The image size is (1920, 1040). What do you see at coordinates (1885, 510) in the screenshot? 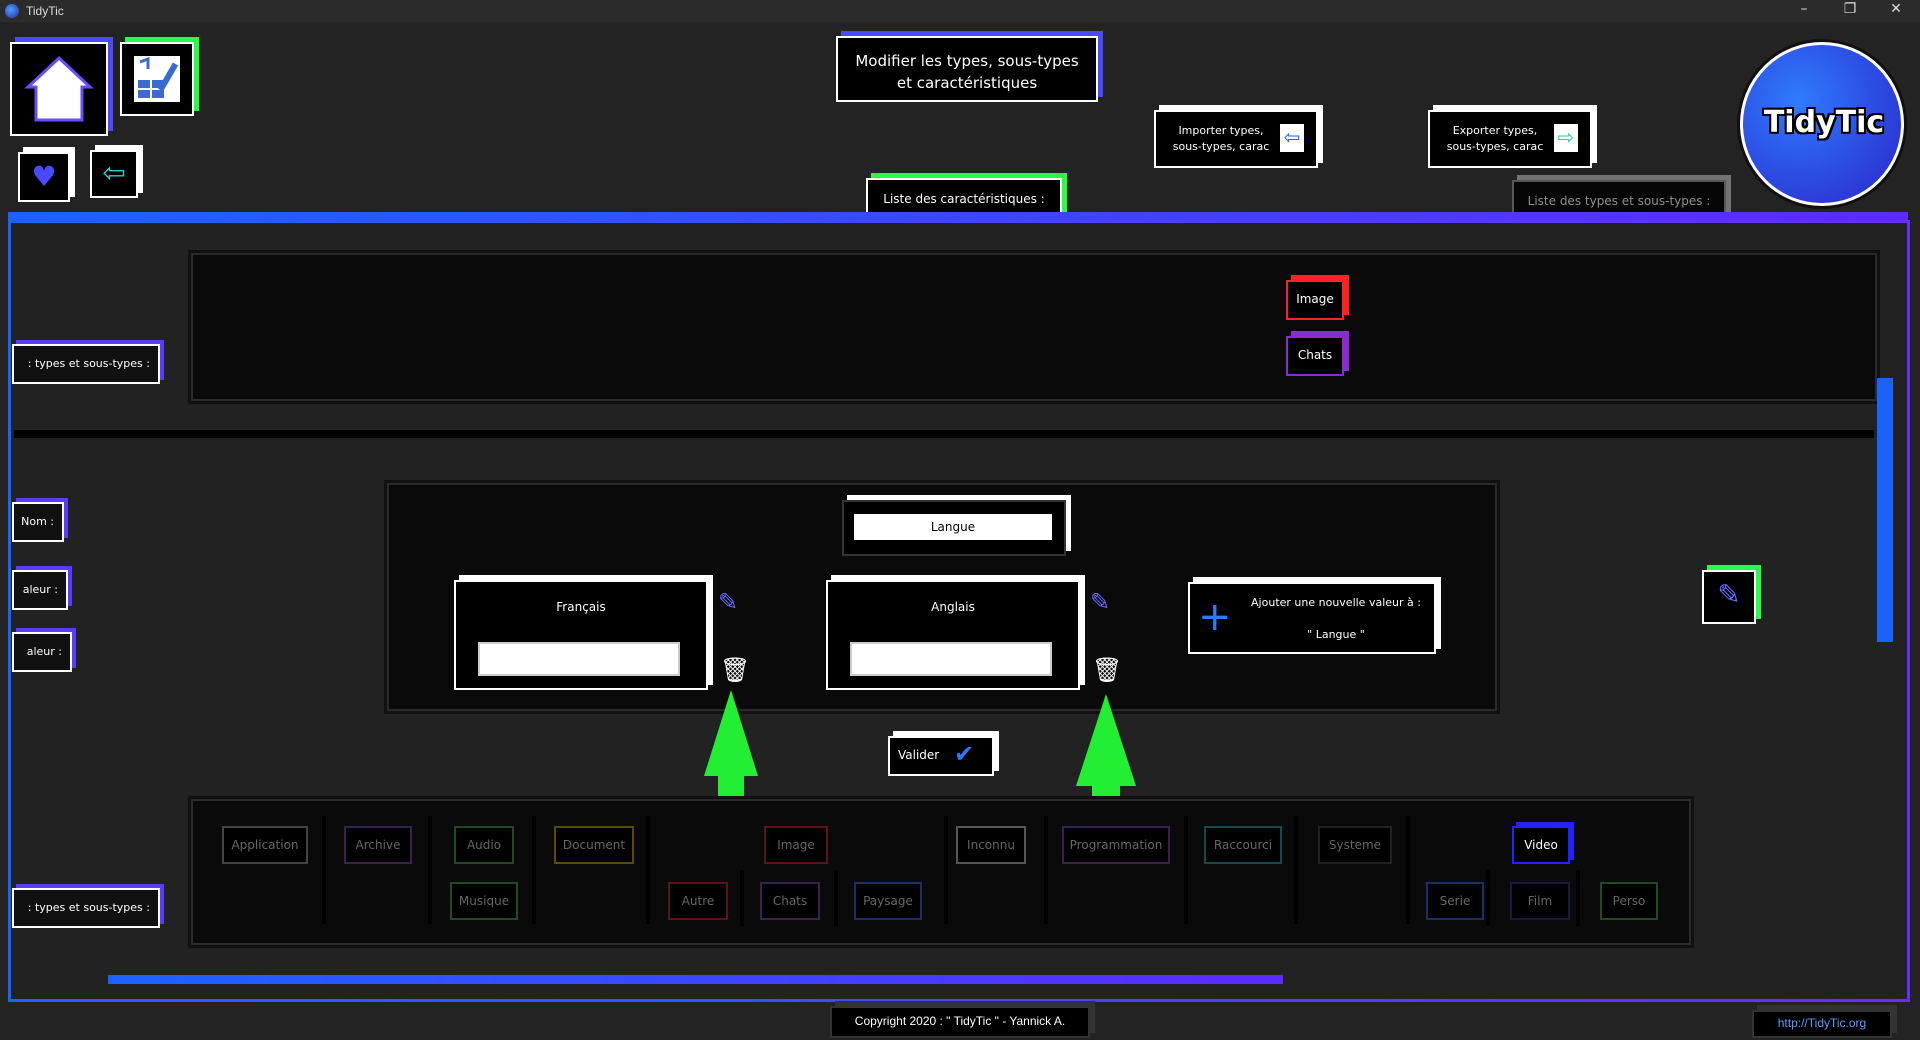
I see `vertical-scrollbar` at bounding box center [1885, 510].